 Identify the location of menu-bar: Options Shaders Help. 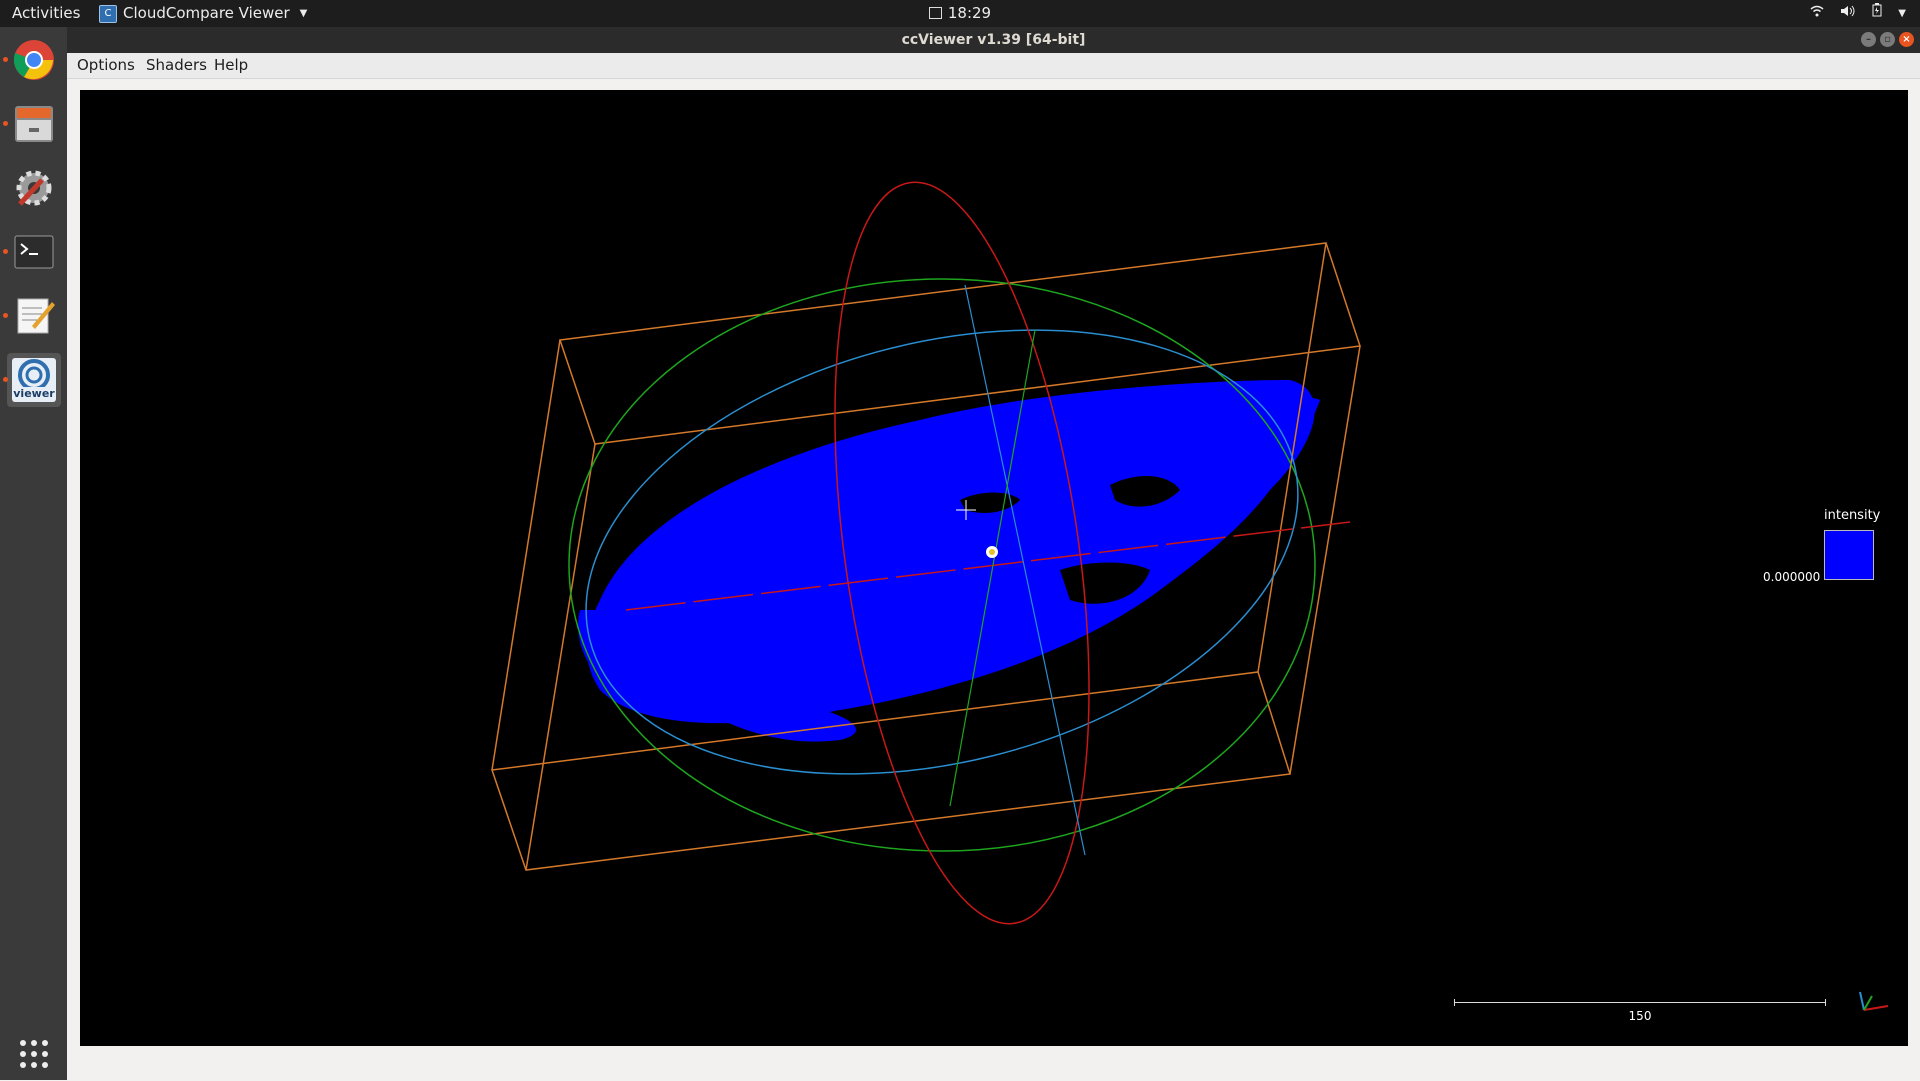
(993, 66).